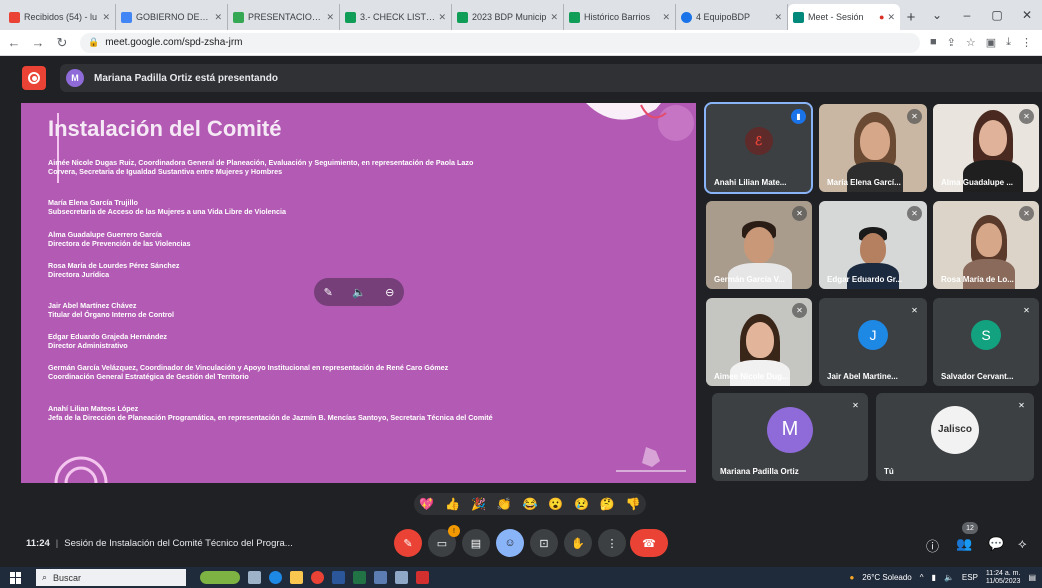 This screenshot has width=1042, height=588. Describe the element at coordinates (649, 543) in the screenshot. I see `leave-call-button: ☎` at that location.